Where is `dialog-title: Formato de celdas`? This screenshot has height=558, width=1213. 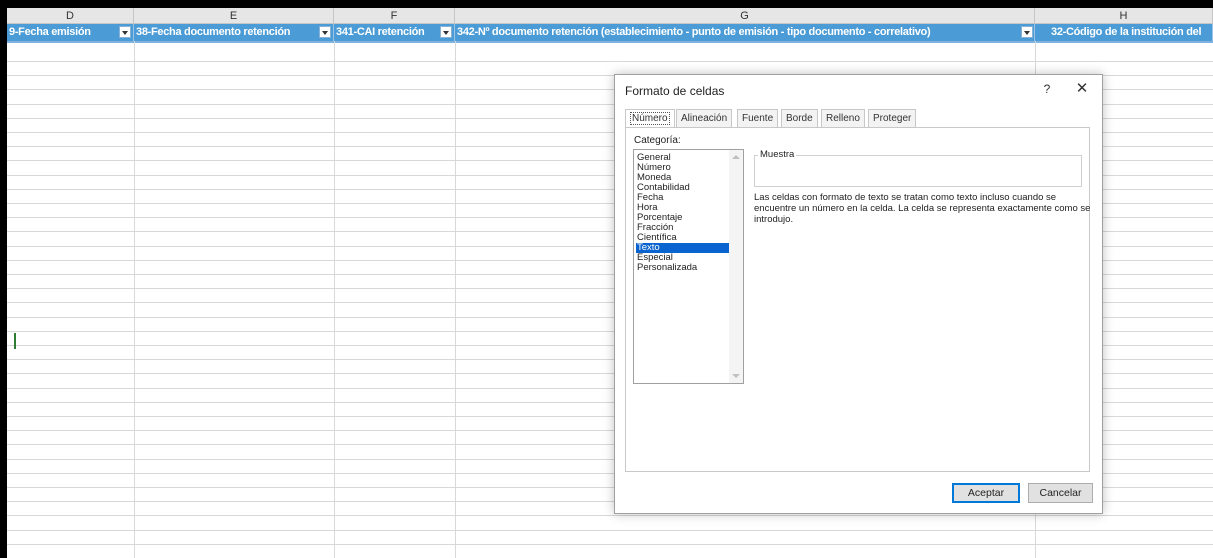
dialog-title: Formato de celdas is located at coordinates (675, 91).